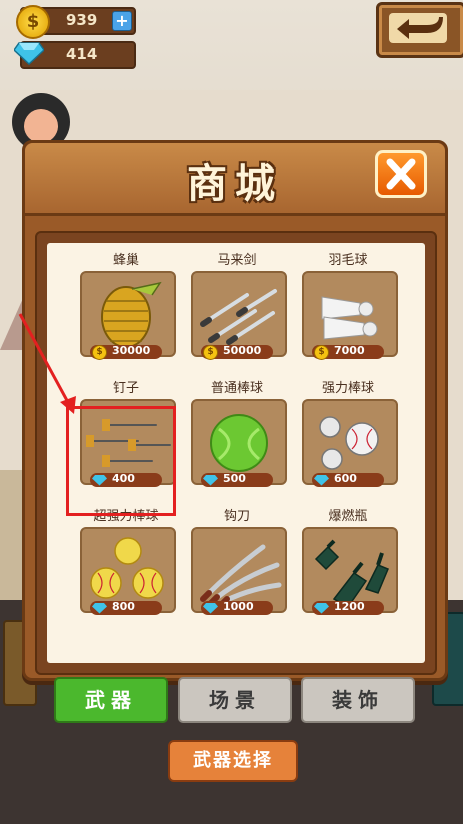 This screenshot has width=463, height=824. What do you see at coordinates (127, 568) in the screenshot?
I see `yellow-balls-icon` at bounding box center [127, 568].